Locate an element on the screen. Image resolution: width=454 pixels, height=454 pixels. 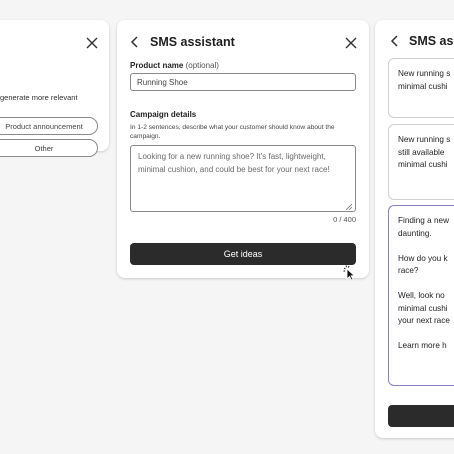
product-name-input: Running Shoe is located at coordinates (243, 82).